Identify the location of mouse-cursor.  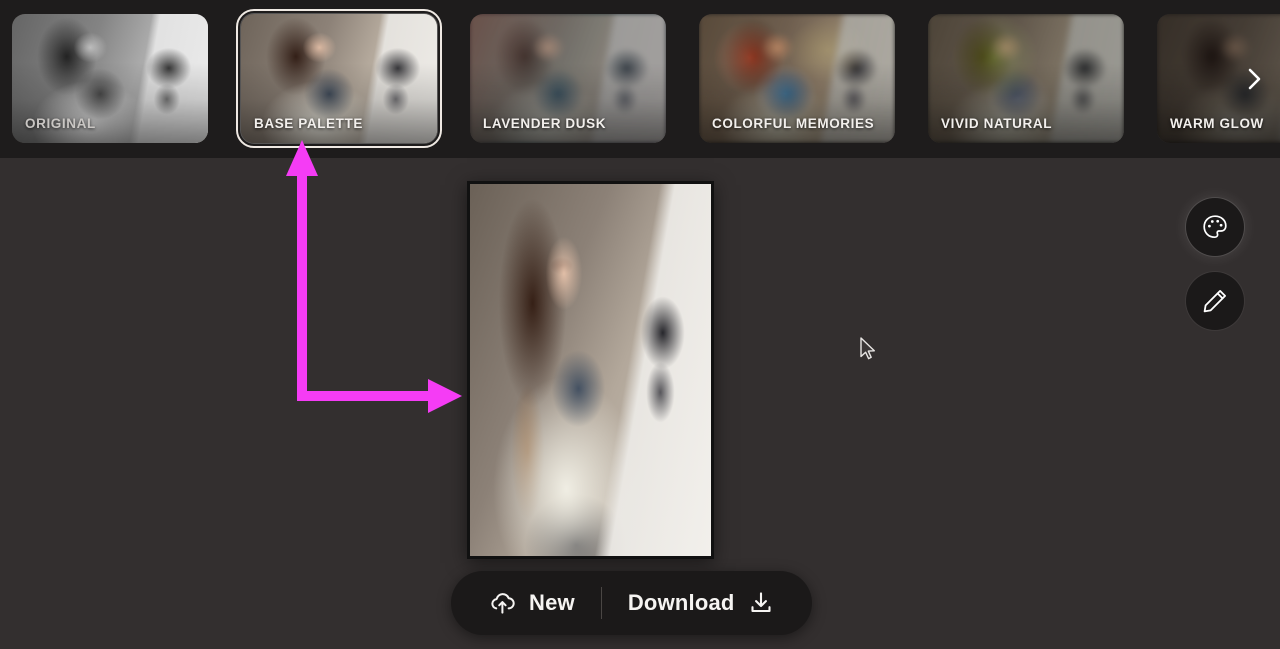
(867, 348).